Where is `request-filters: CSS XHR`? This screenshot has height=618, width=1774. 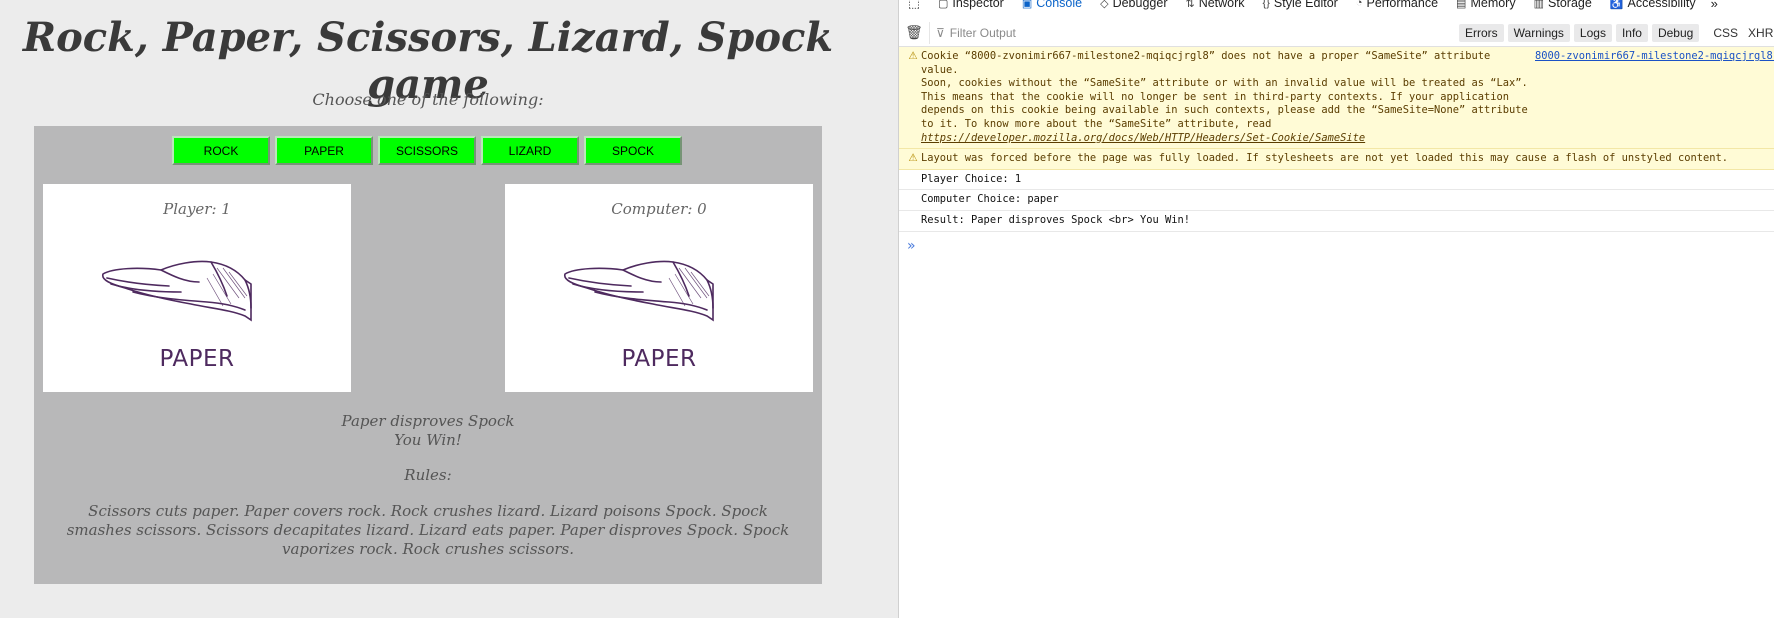 request-filters: CSS XHR is located at coordinates (1743, 33).